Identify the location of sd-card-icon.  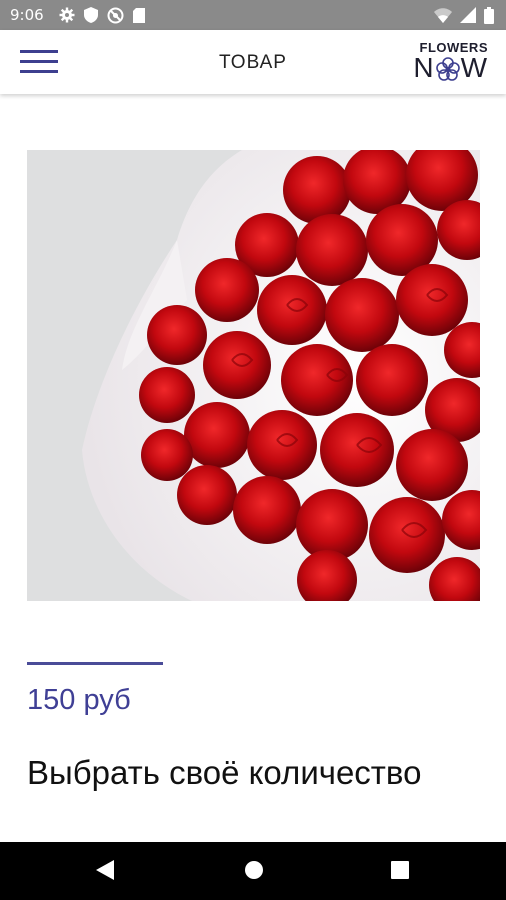
(138, 15).